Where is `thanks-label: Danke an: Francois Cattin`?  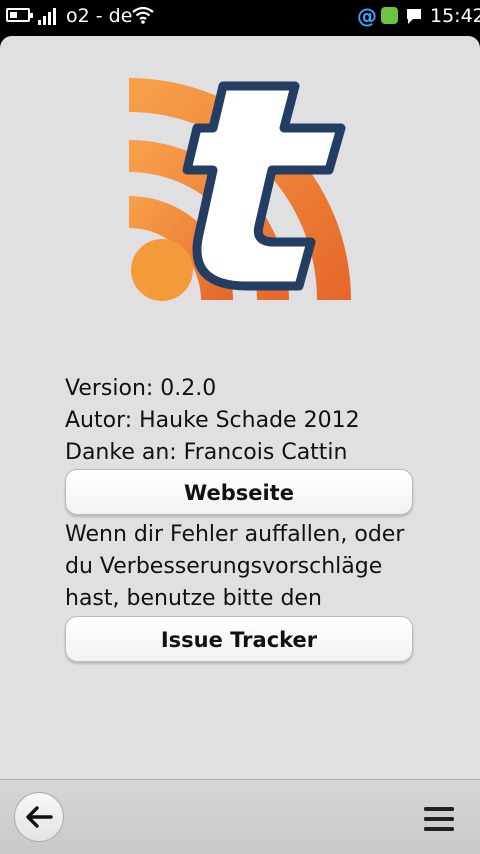
thanks-label: Danke an: Francois Cattin is located at coordinates (206, 452).